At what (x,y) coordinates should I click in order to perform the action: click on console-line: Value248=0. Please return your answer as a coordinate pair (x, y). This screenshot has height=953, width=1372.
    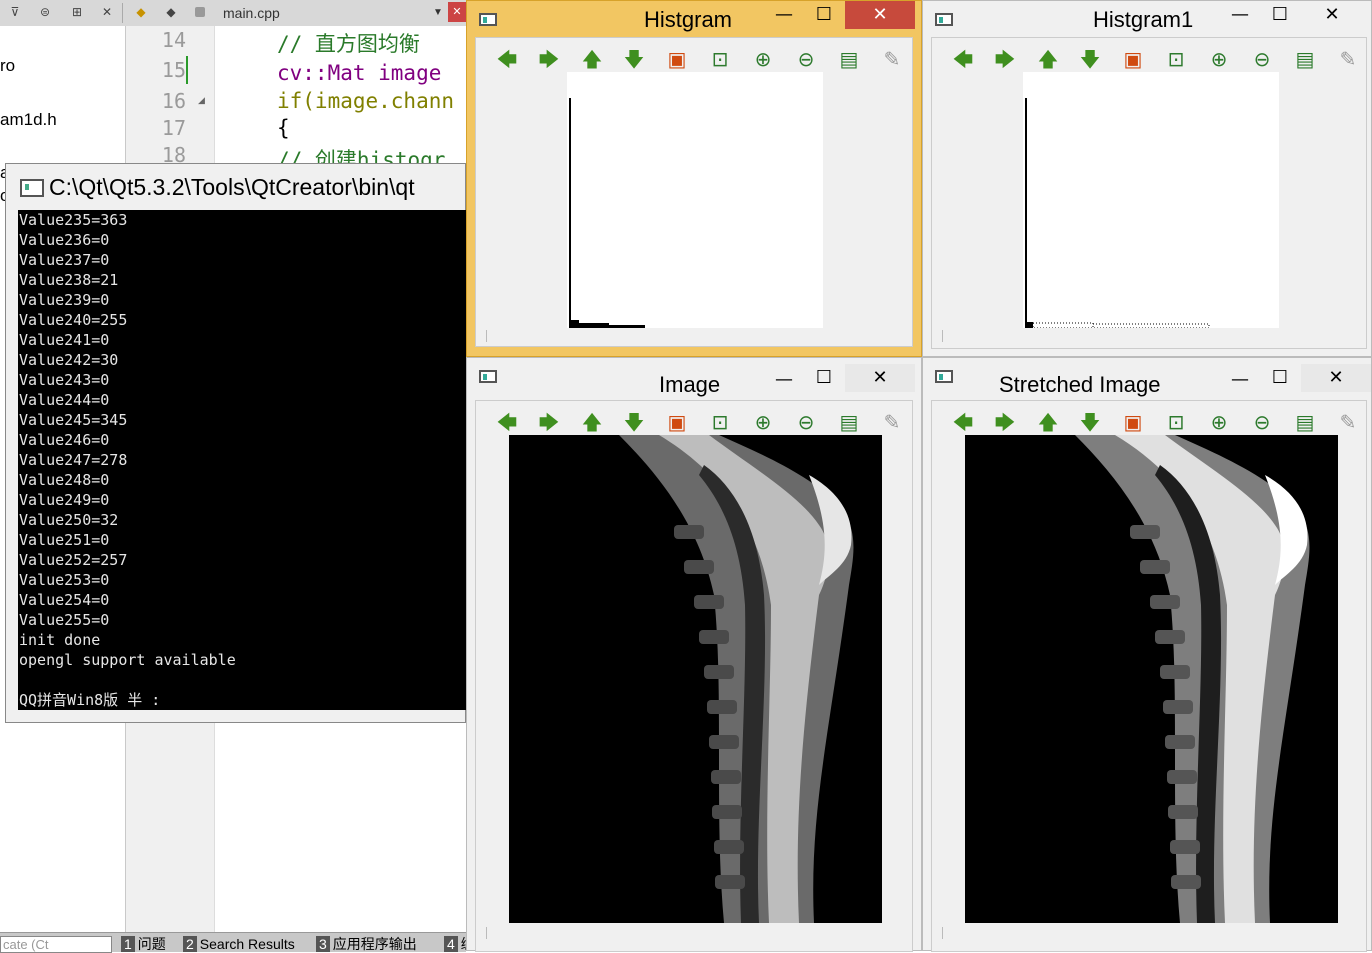
    Looking at the image, I should click on (64, 480).